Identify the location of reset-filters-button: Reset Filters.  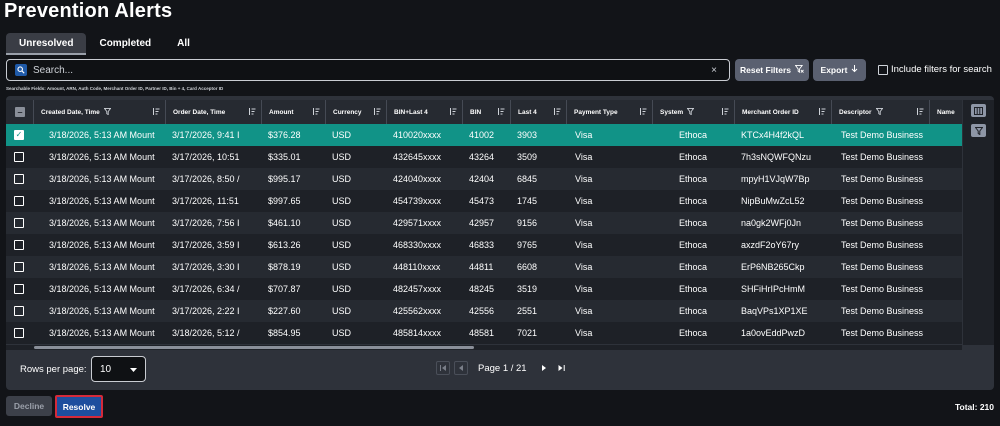
(772, 70).